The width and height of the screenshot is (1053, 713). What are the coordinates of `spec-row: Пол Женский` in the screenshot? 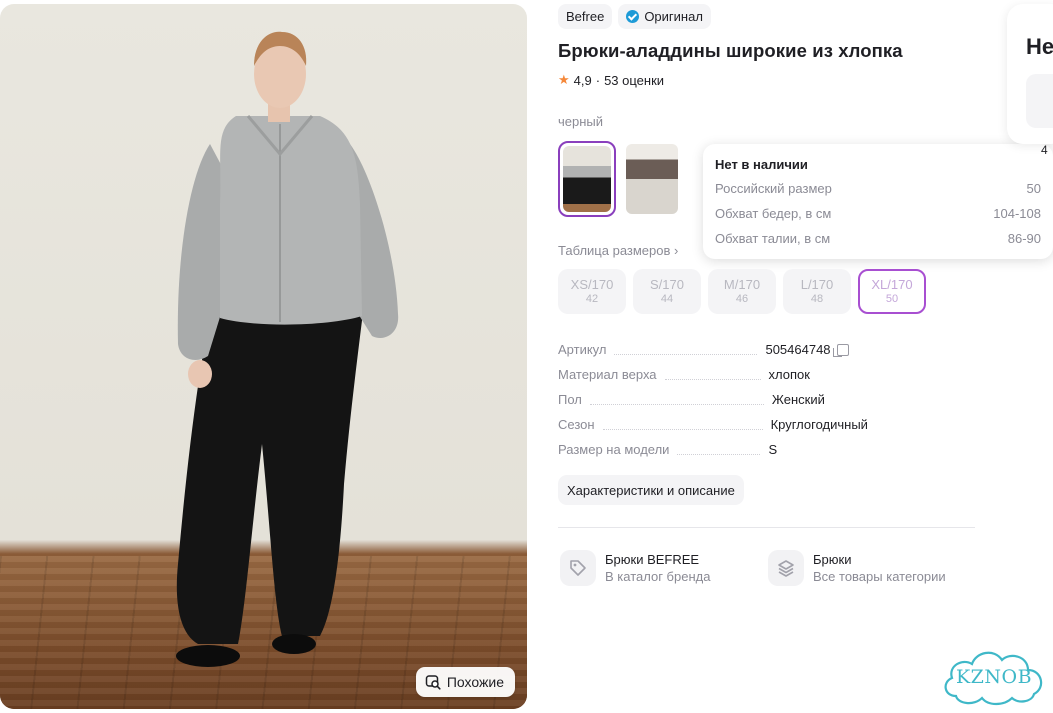 It's located at (763, 404).